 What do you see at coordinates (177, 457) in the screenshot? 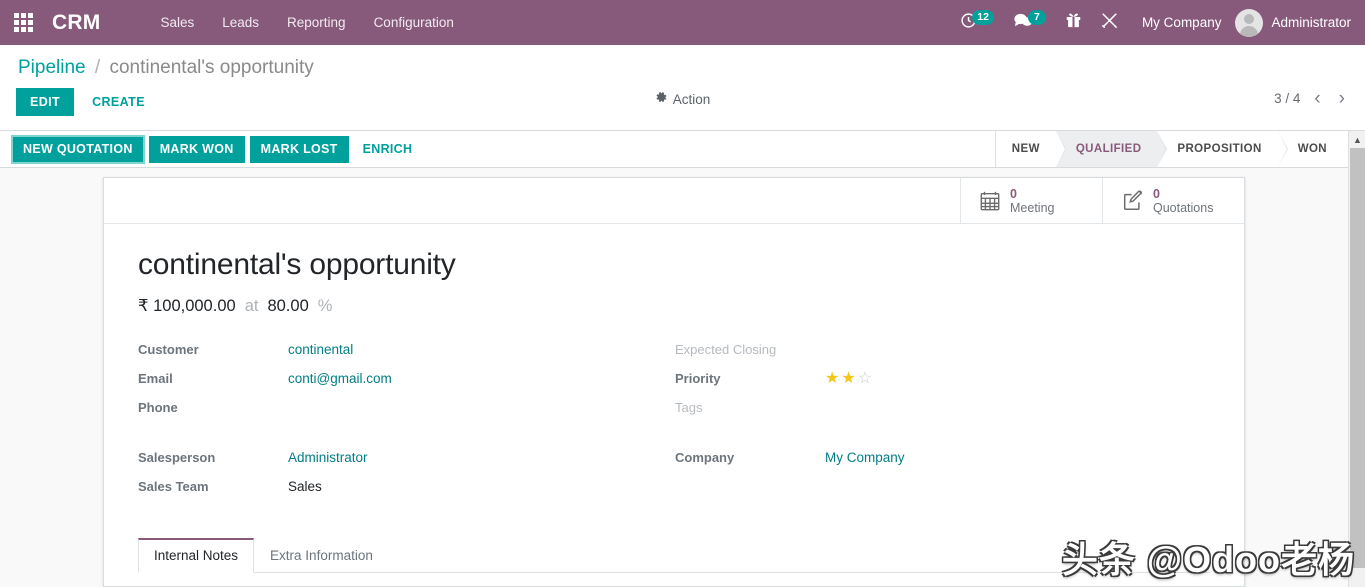
I see `field-salesperson-label: Salesperson` at bounding box center [177, 457].